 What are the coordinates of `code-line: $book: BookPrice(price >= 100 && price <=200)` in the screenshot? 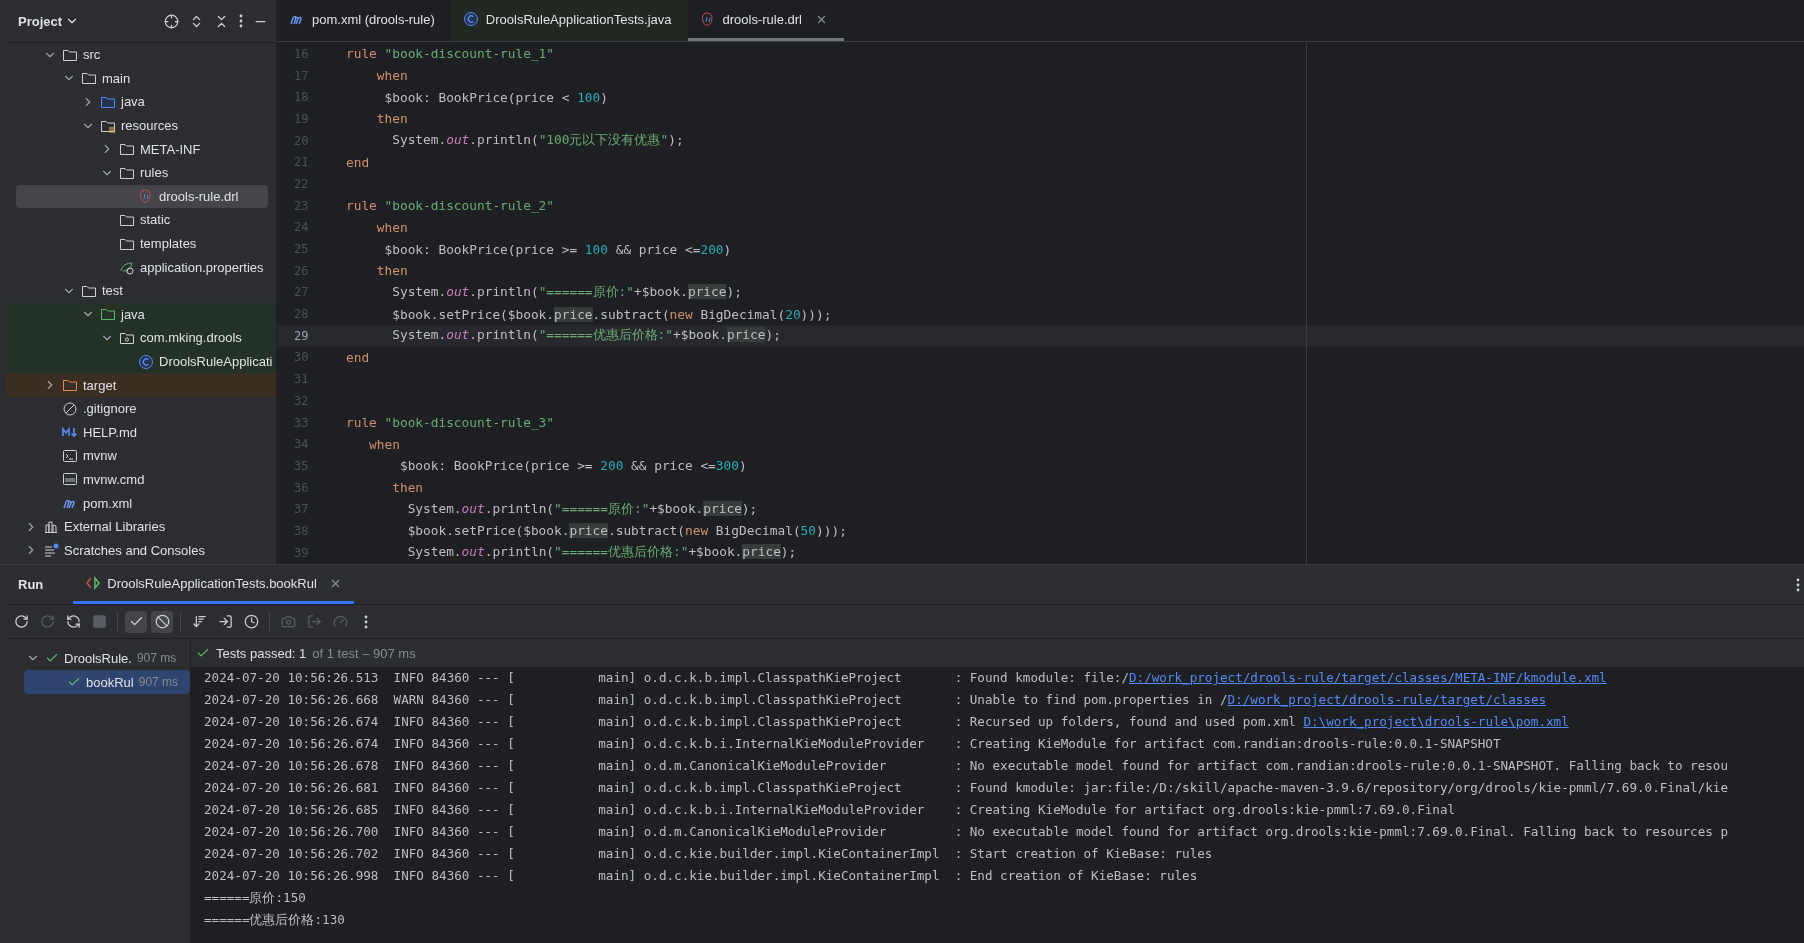 It's located at (558, 249).